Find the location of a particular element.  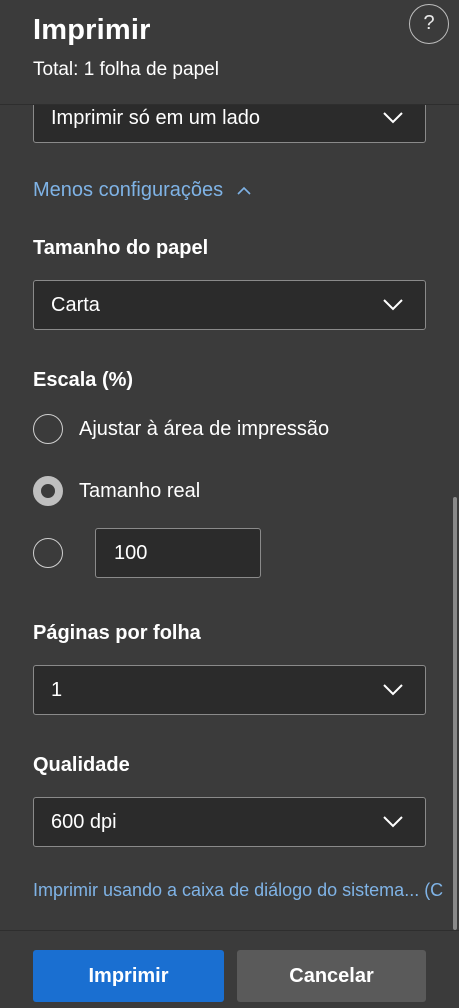

radio-actual-size is located at coordinates (48, 491).